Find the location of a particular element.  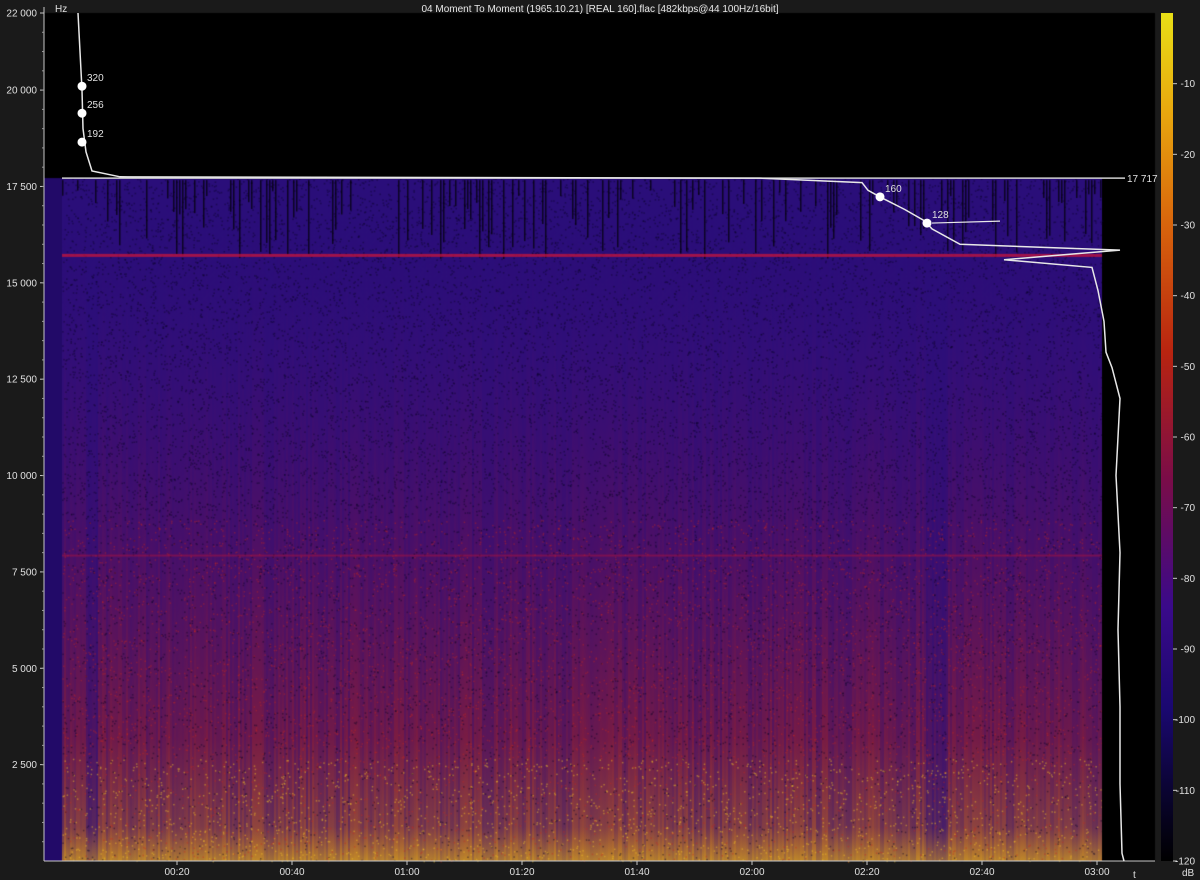

y-tick-label: 7 500 is located at coordinates (24, 572).